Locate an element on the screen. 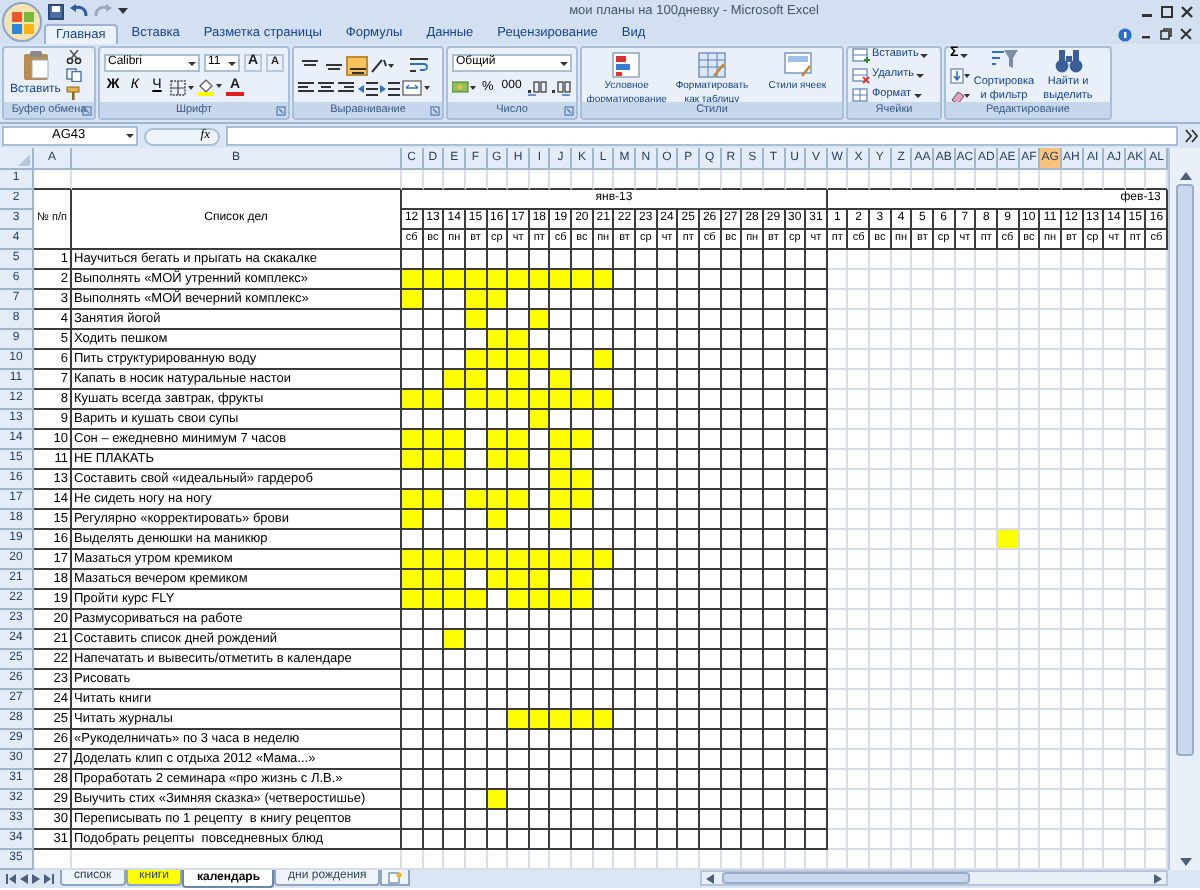 The image size is (1200, 890). increase-indent-icon is located at coordinates (390, 87).